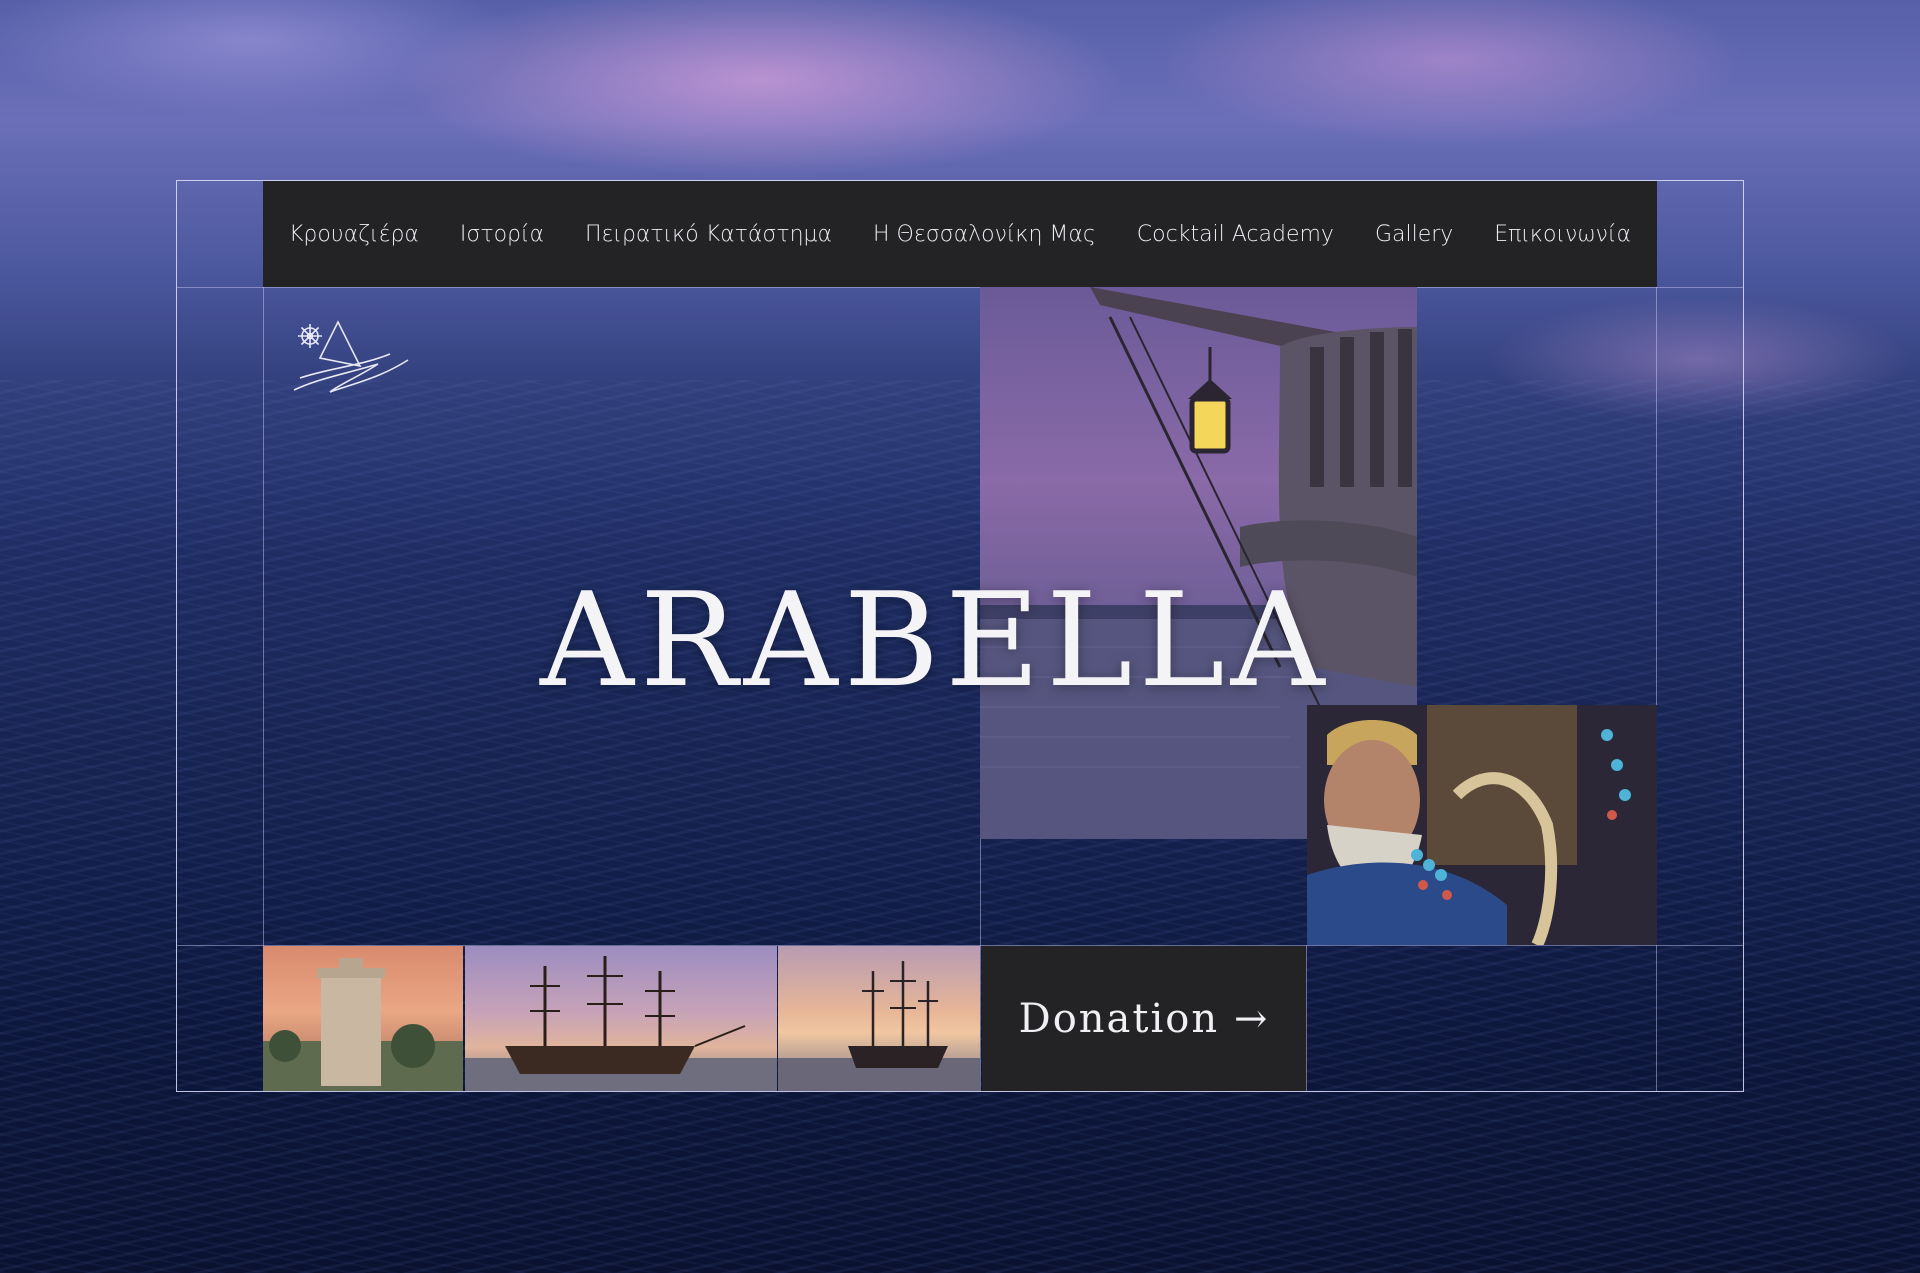  I want to click on nav-item-gallery: Gallery, so click(1414, 234).